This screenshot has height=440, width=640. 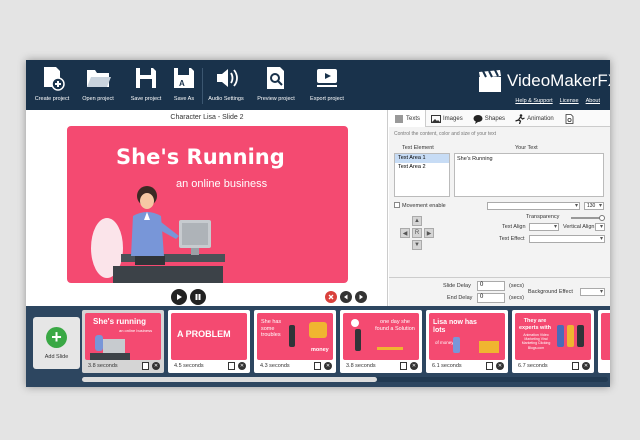 What do you see at coordinates (361, 366) in the screenshot?
I see `slide-duration: 3.8 seconds` at bounding box center [361, 366].